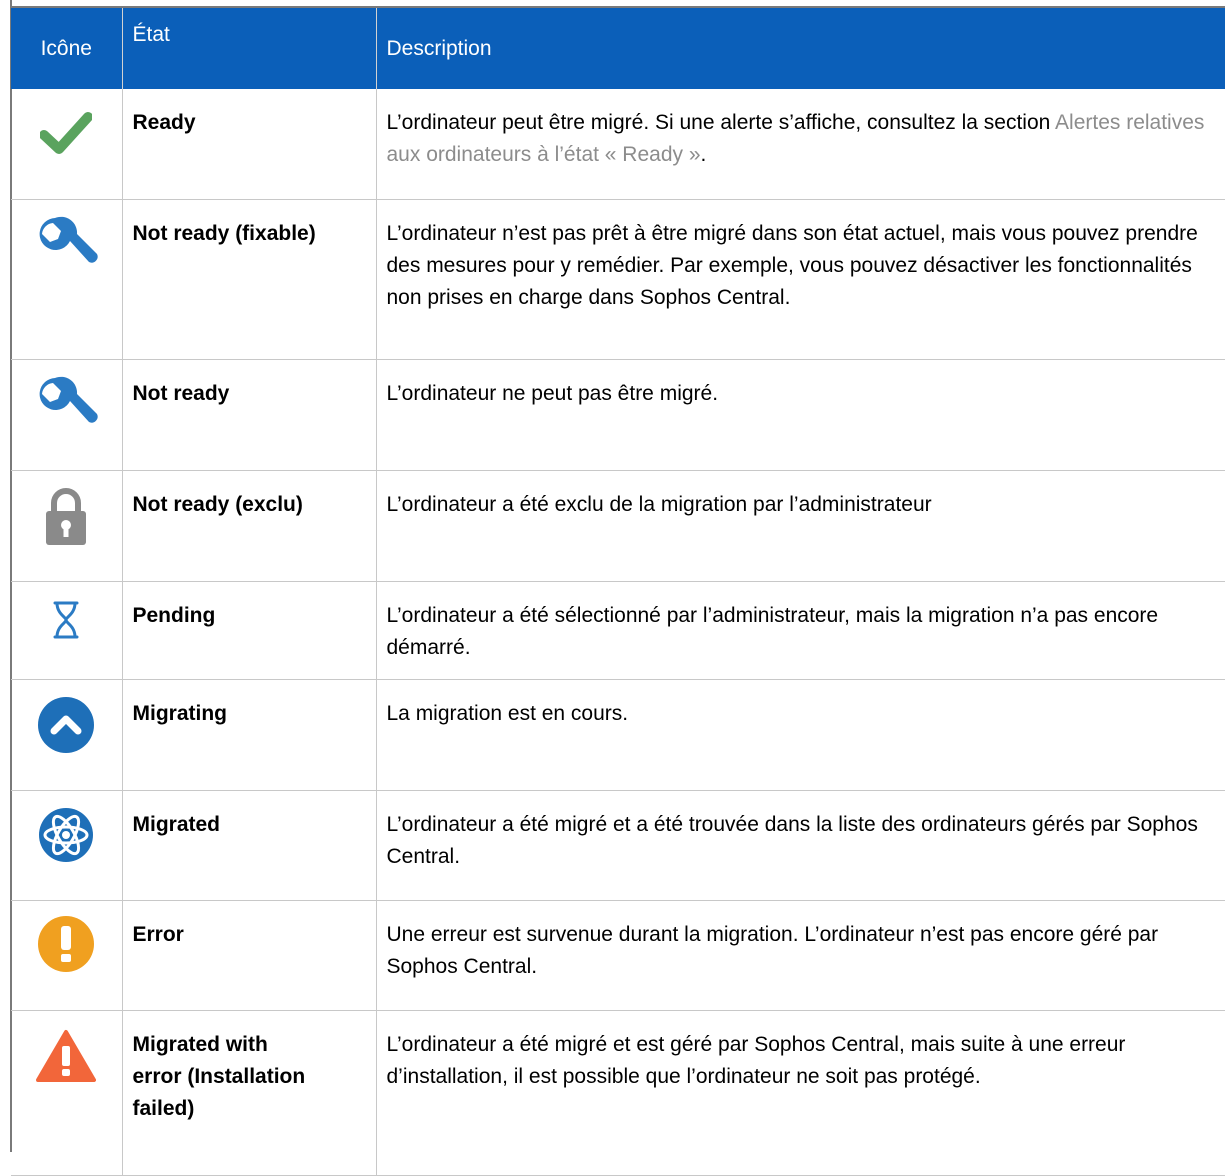  Describe the element at coordinates (249, 955) in the screenshot. I see `state-label: Error` at that location.